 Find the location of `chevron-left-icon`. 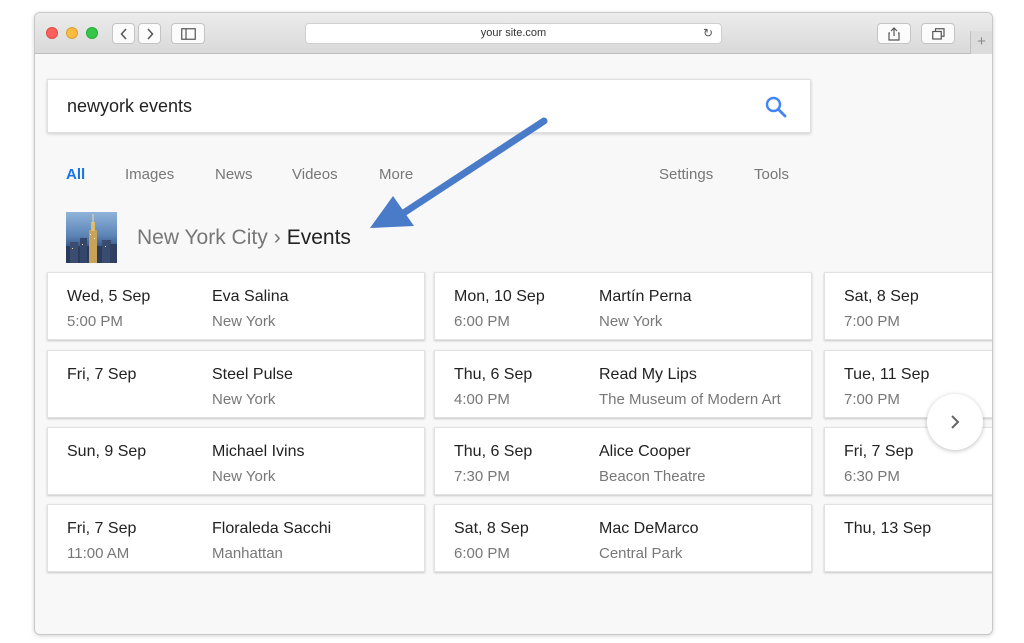

chevron-left-icon is located at coordinates (123, 33).